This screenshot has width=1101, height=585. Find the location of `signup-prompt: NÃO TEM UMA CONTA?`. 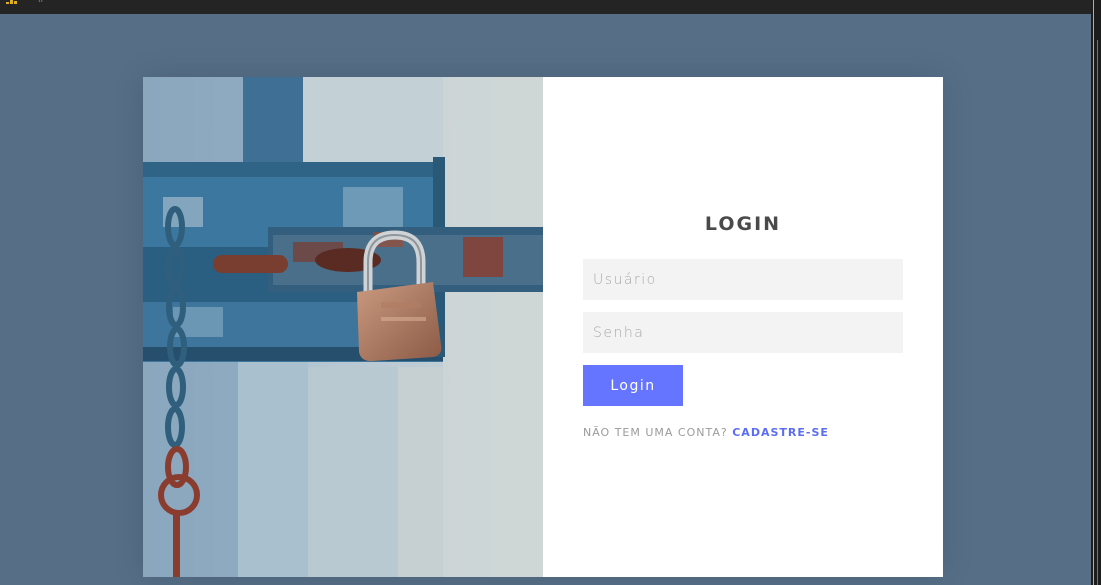

signup-prompt: NÃO TEM UMA CONTA? is located at coordinates (655, 432).